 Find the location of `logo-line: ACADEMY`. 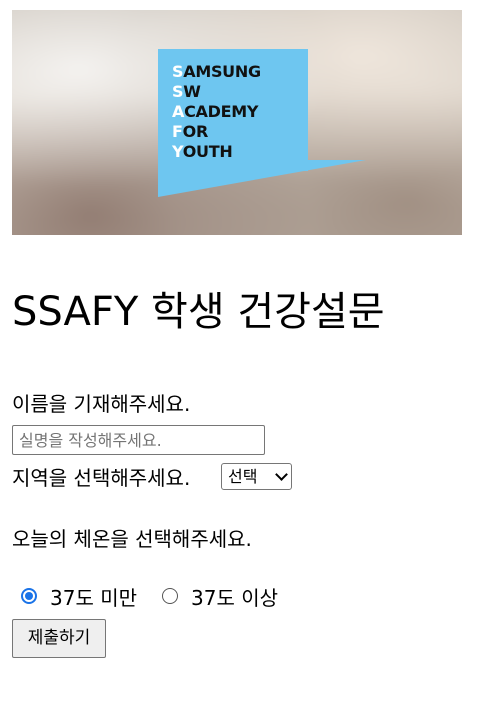

logo-line: ACADEMY is located at coordinates (215, 111).